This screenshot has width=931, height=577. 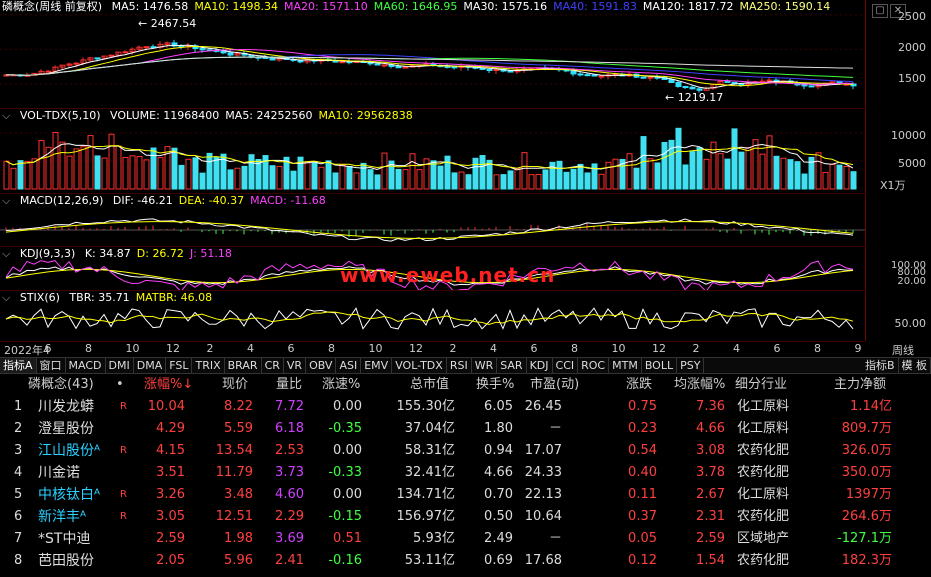 I want to click on indicator-value: D: 26.72, so click(x=160, y=253).